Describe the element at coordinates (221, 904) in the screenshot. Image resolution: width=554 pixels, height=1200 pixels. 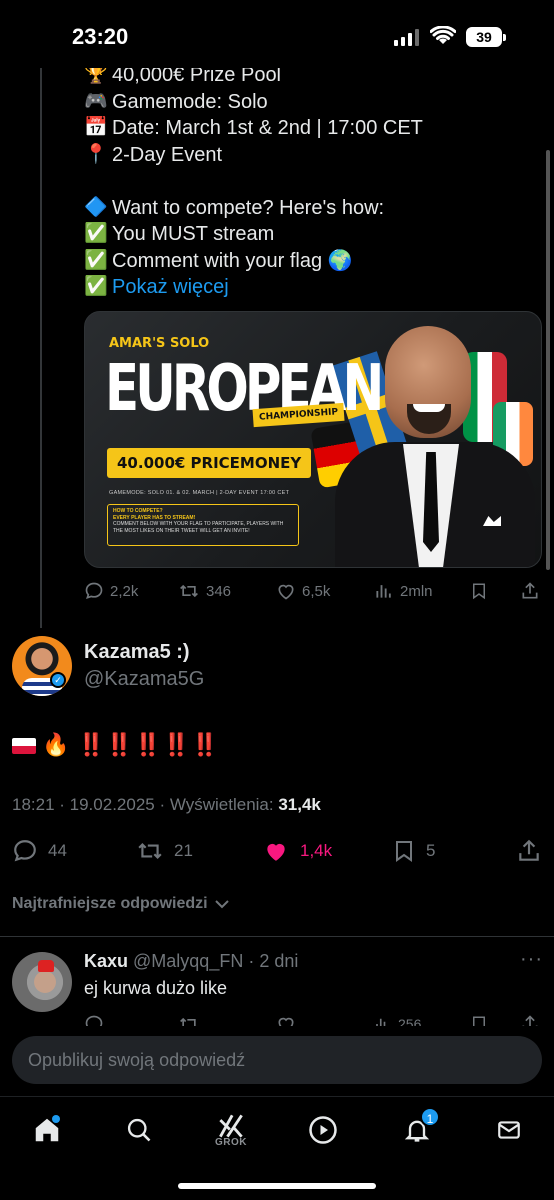
I see `chevron-down-icon` at that location.